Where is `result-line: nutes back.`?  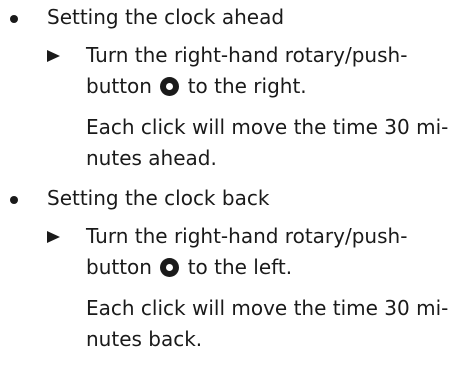 result-line: nutes back. is located at coordinates (144, 339).